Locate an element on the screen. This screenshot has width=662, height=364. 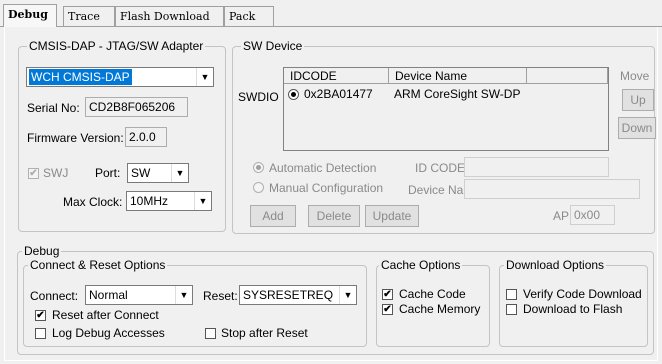
column-header-empty is located at coordinates (567, 76).